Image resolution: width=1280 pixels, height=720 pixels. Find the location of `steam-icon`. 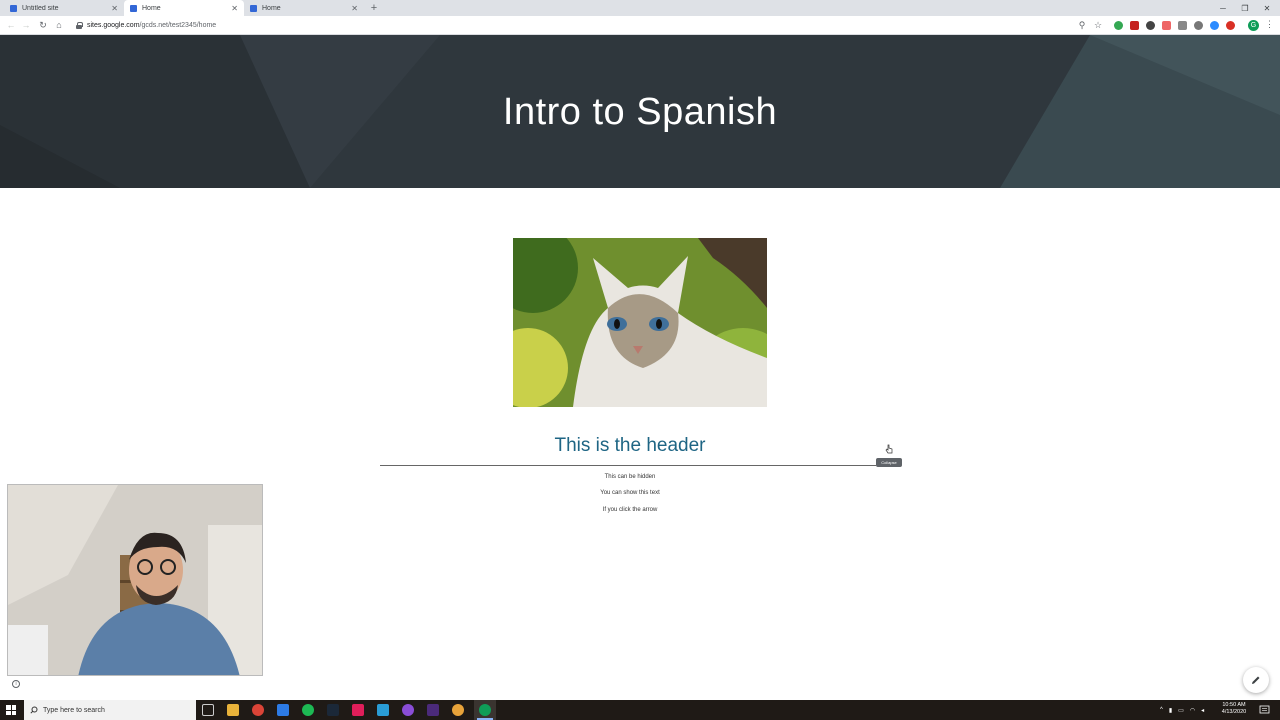

steam-icon is located at coordinates (333, 710).